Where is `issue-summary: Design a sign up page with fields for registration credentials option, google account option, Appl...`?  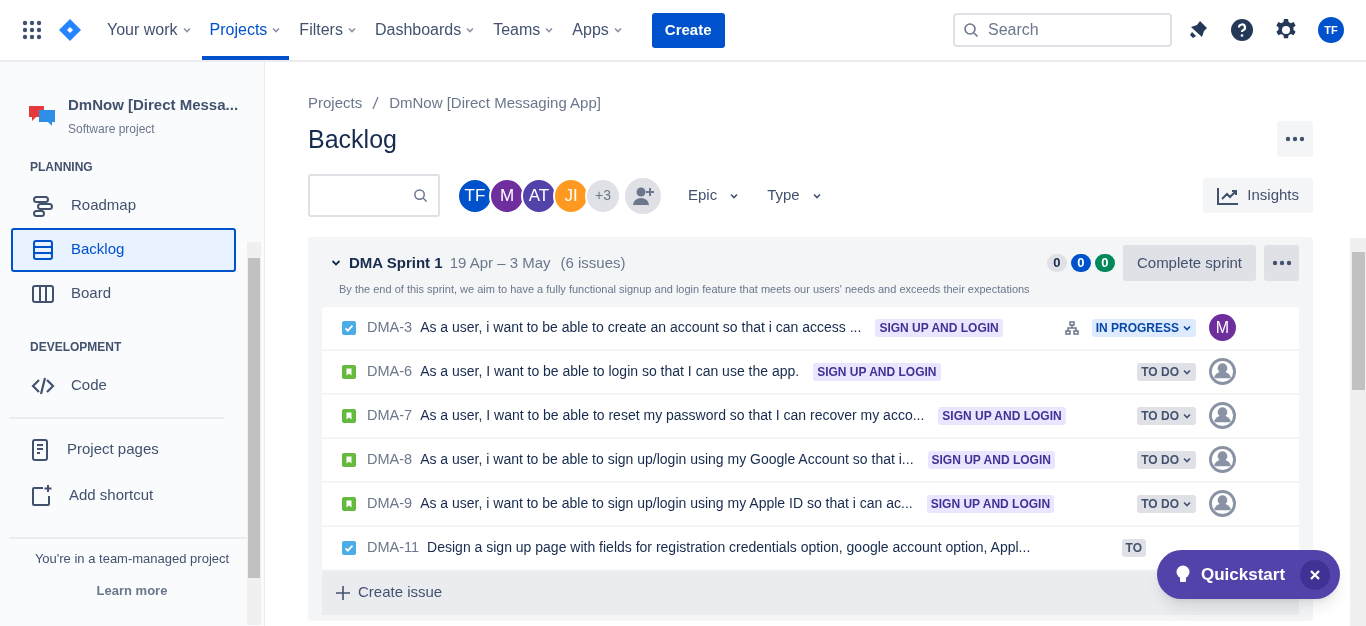
issue-summary: Design a sign up page with fields for registration credentials option, google account option, Appl... is located at coordinates (729, 547).